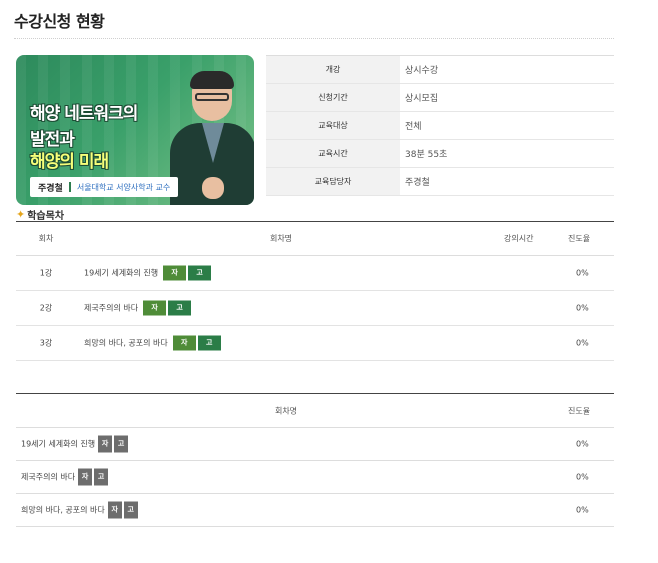  I want to click on info-key: 교육시간, so click(333, 153).